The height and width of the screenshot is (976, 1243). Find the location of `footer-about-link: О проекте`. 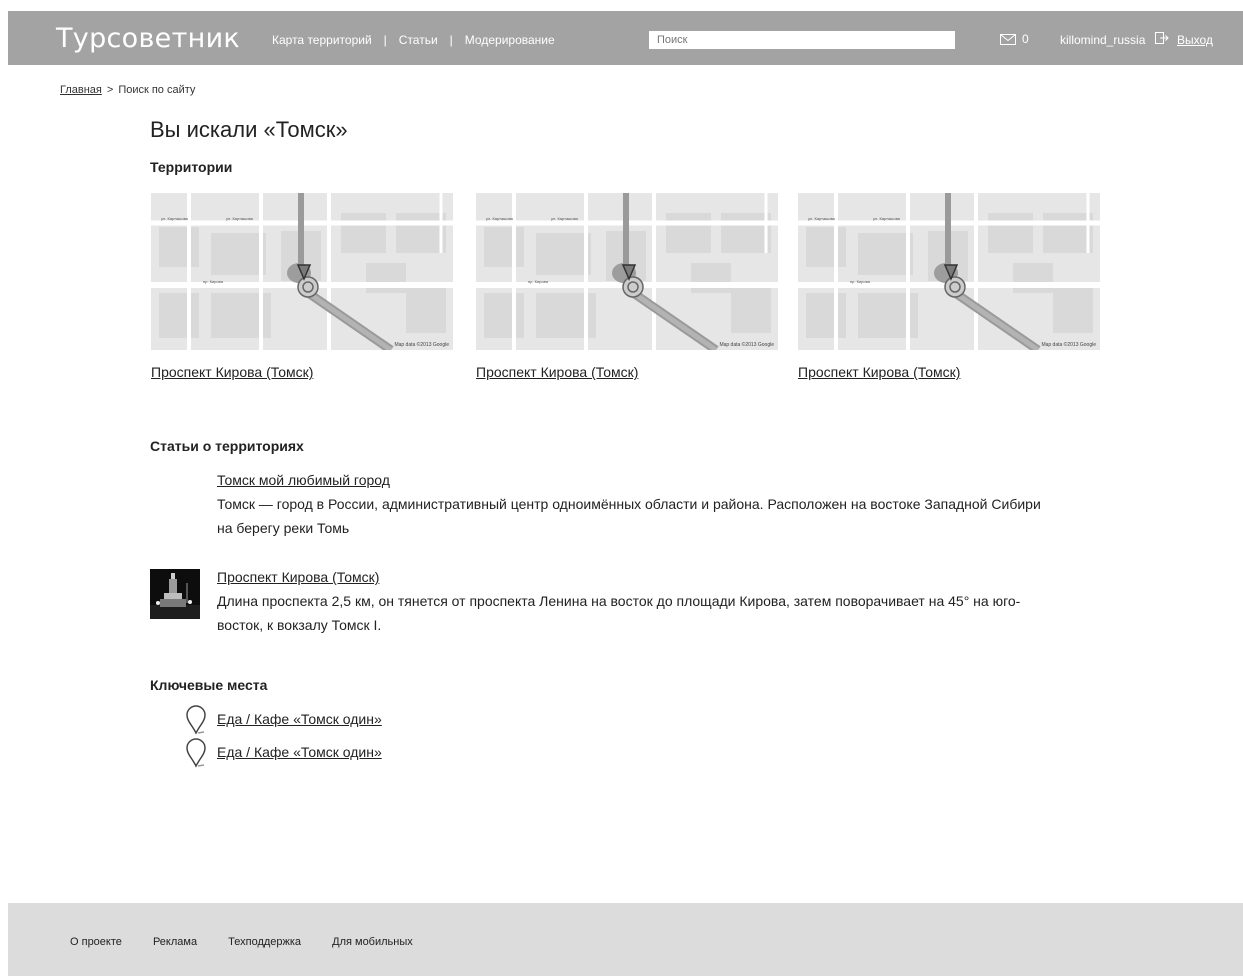

footer-about-link: О проекте is located at coordinates (96, 942).